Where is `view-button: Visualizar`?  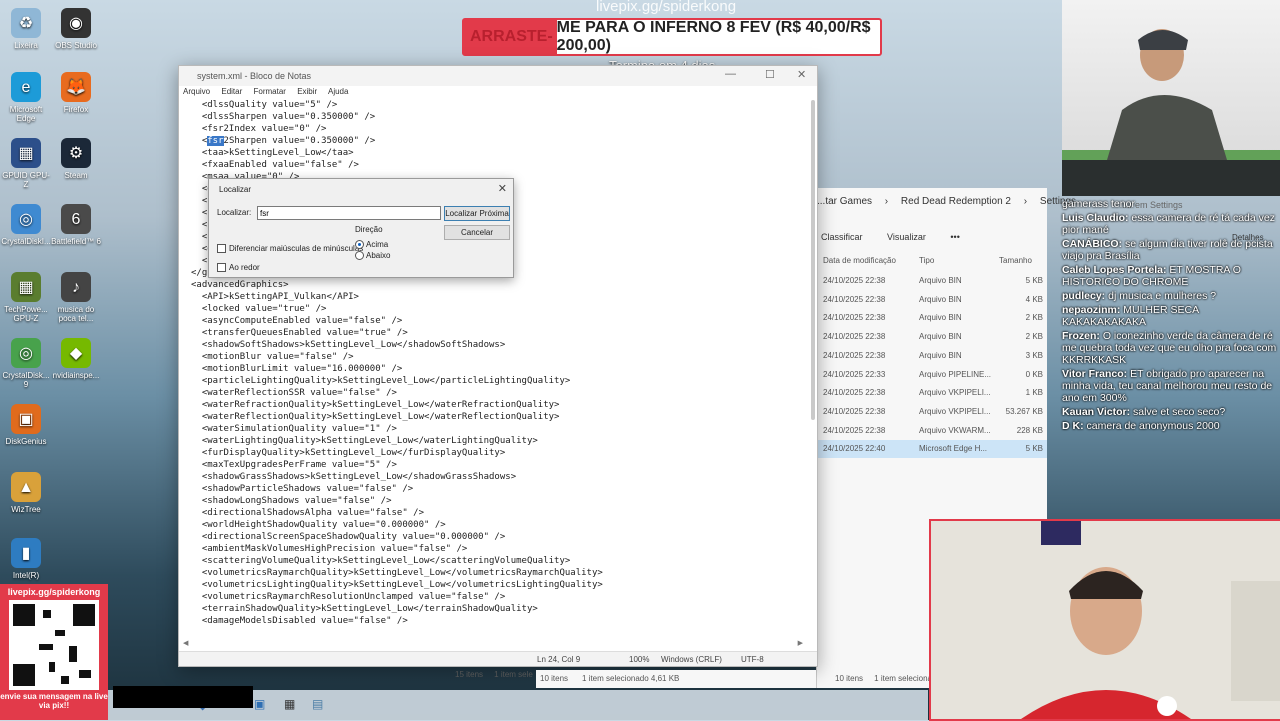 view-button: Visualizar is located at coordinates (906, 237).